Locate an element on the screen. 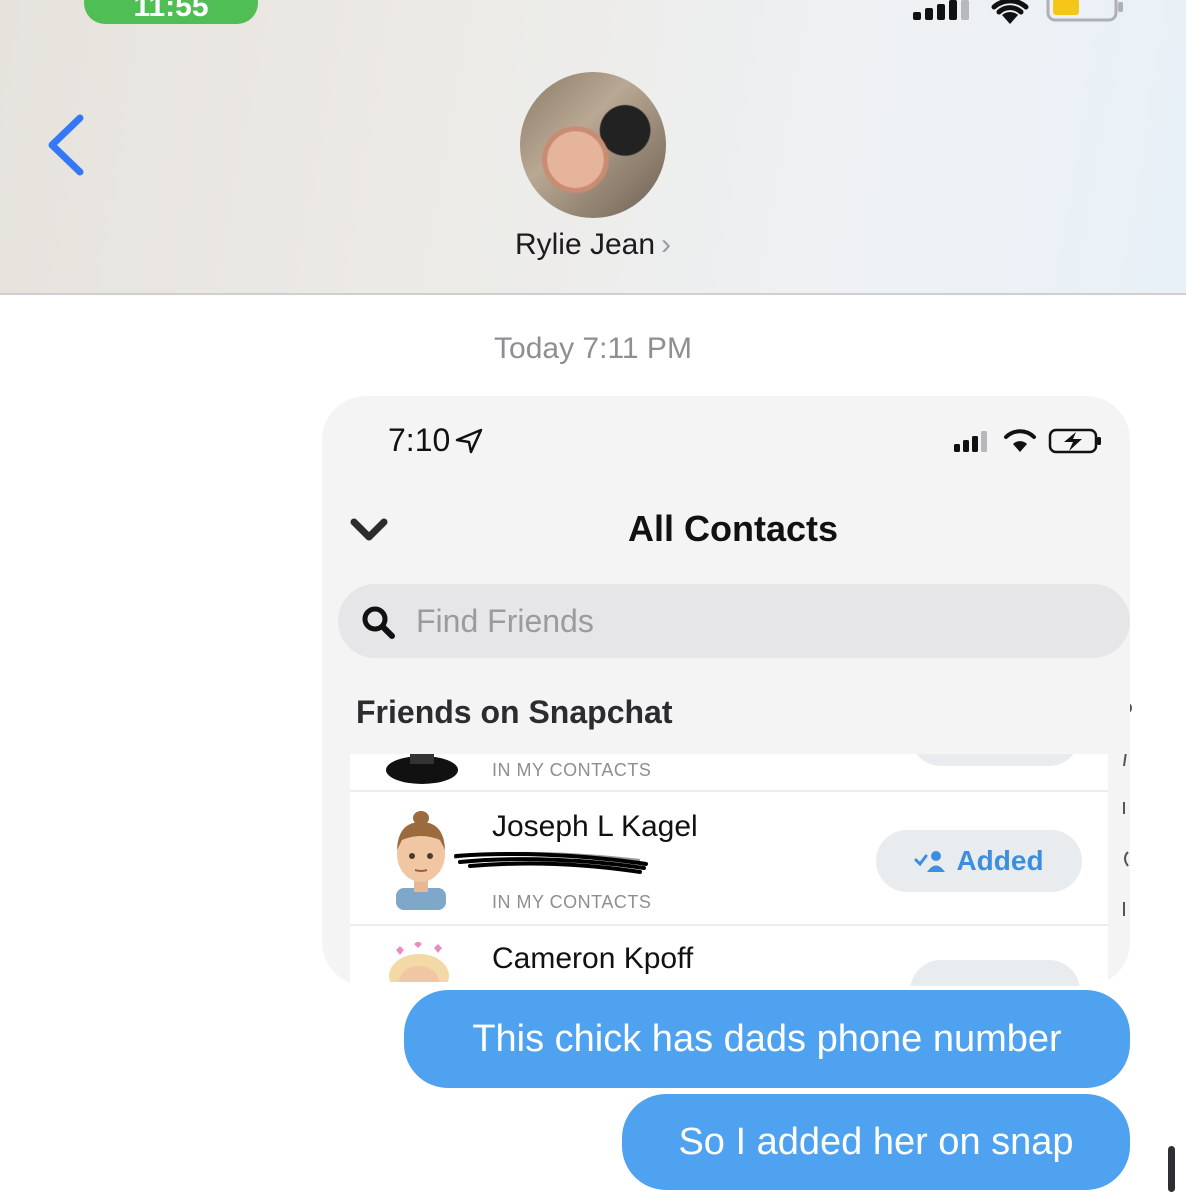 The image size is (1186, 1200). added-button-label: Added is located at coordinates (1000, 860).